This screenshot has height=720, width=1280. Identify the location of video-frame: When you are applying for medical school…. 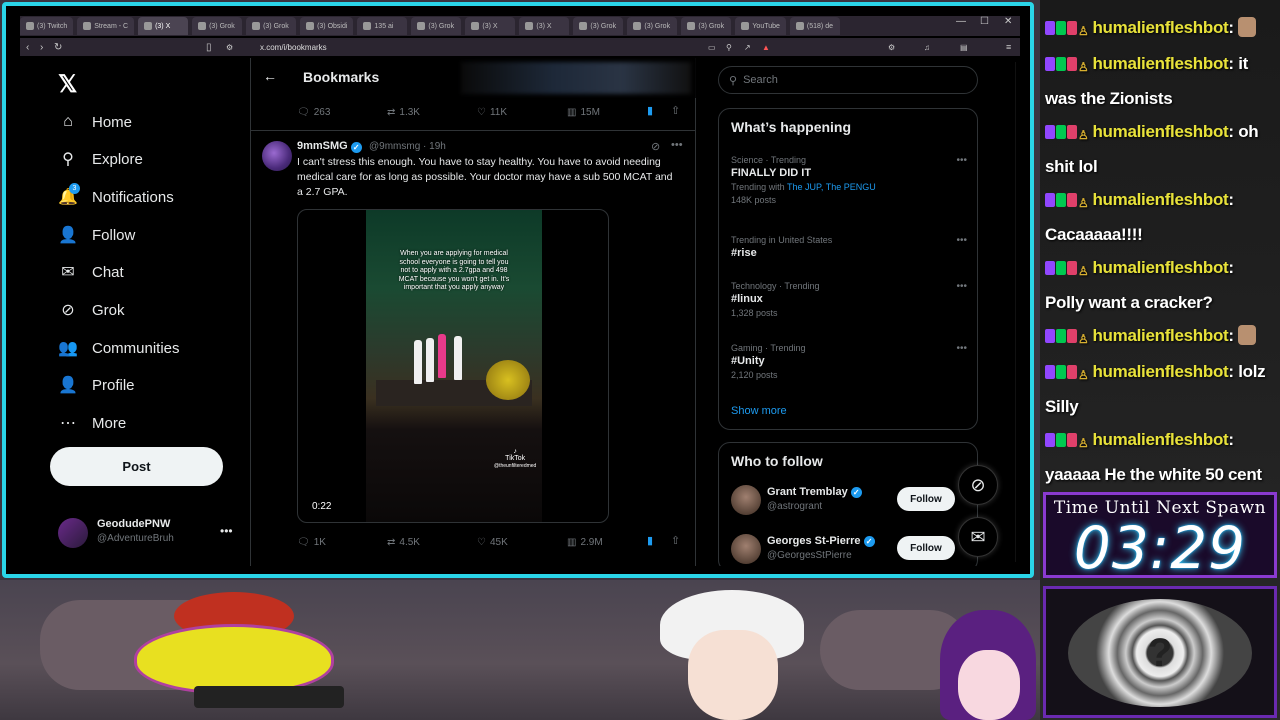
(454, 366).